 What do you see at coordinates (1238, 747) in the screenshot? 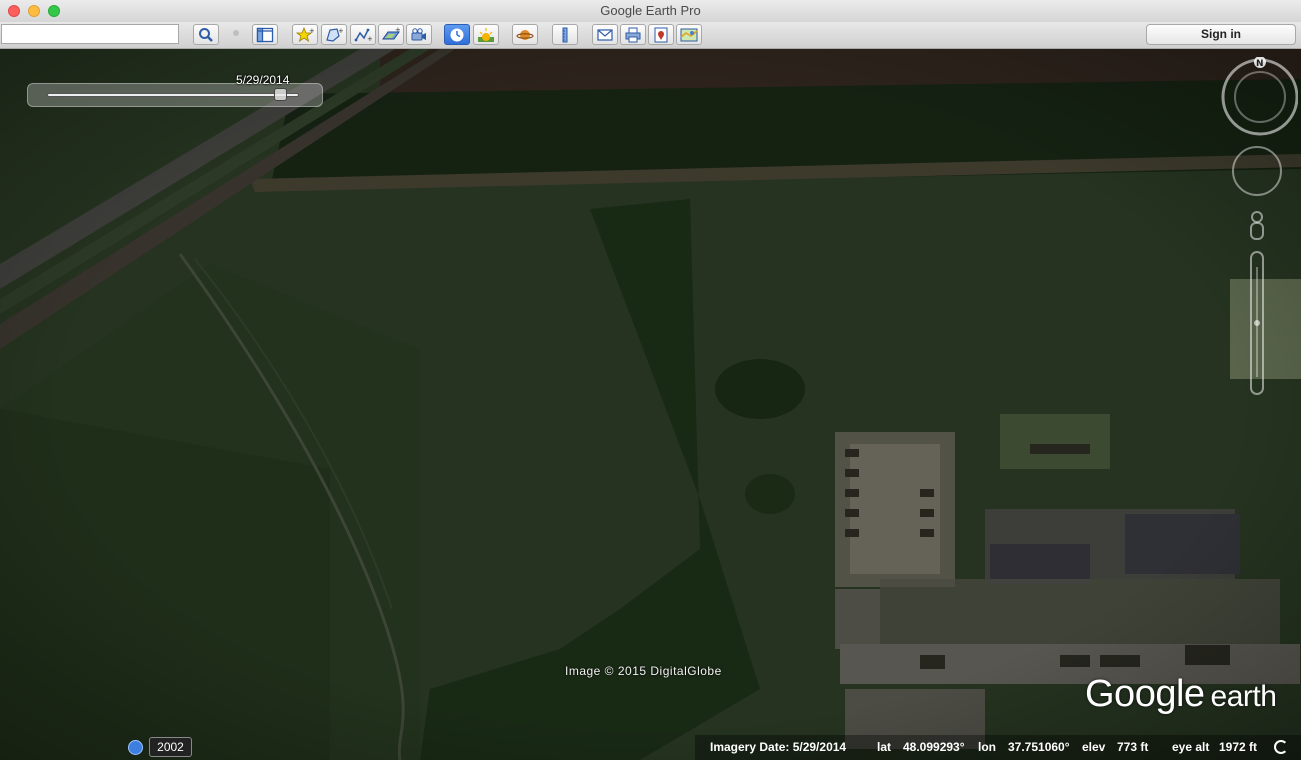
I see `eye-alt-value: 1972 ft` at bounding box center [1238, 747].